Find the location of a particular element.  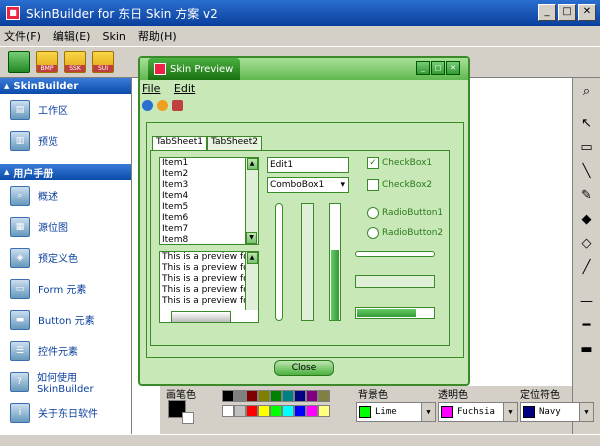

sidebar-item-workspace: ▤ 工作区 is located at coordinates (65, 109).